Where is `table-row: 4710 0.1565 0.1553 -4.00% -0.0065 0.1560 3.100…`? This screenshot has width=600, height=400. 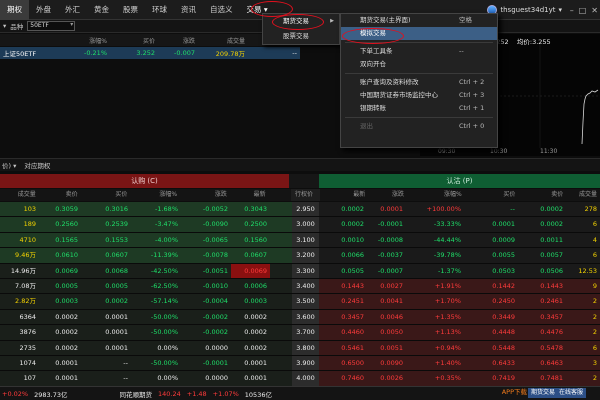 table-row: 4710 0.1565 0.1553 -4.00% -0.0065 0.1560 3.100… is located at coordinates (300, 240).